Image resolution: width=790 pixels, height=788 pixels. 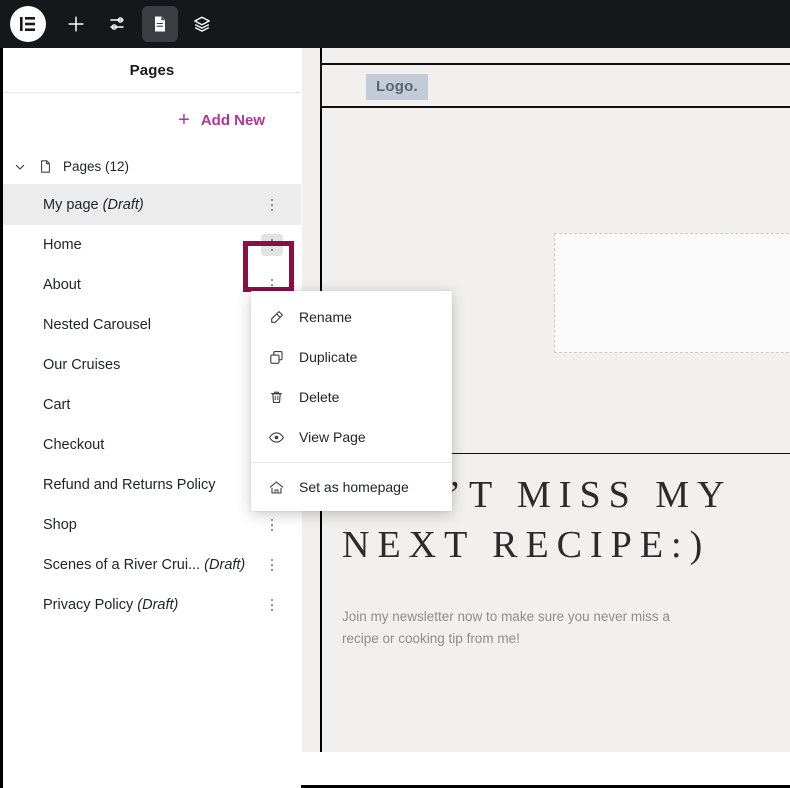 I want to click on top-toolbar, so click(x=395, y=24).